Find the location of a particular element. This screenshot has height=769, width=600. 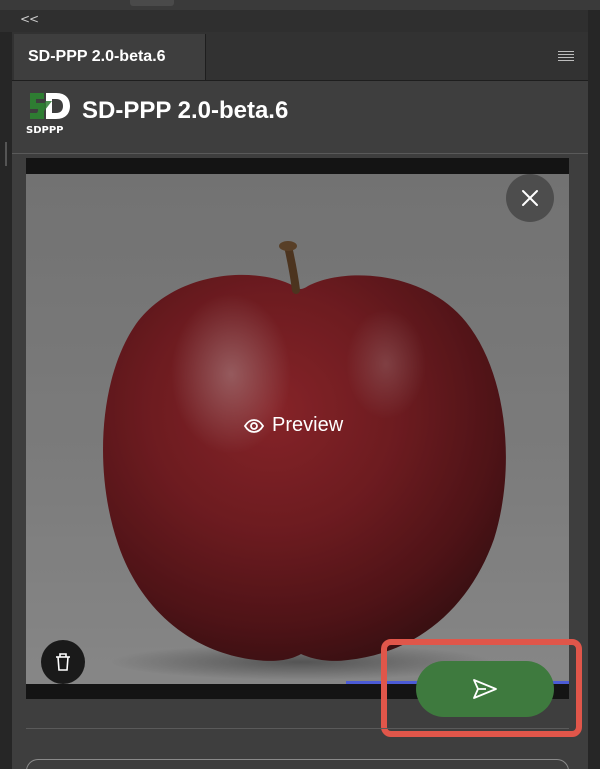

app-title: SD-PPP 2.0-beta.6 is located at coordinates (185, 110).